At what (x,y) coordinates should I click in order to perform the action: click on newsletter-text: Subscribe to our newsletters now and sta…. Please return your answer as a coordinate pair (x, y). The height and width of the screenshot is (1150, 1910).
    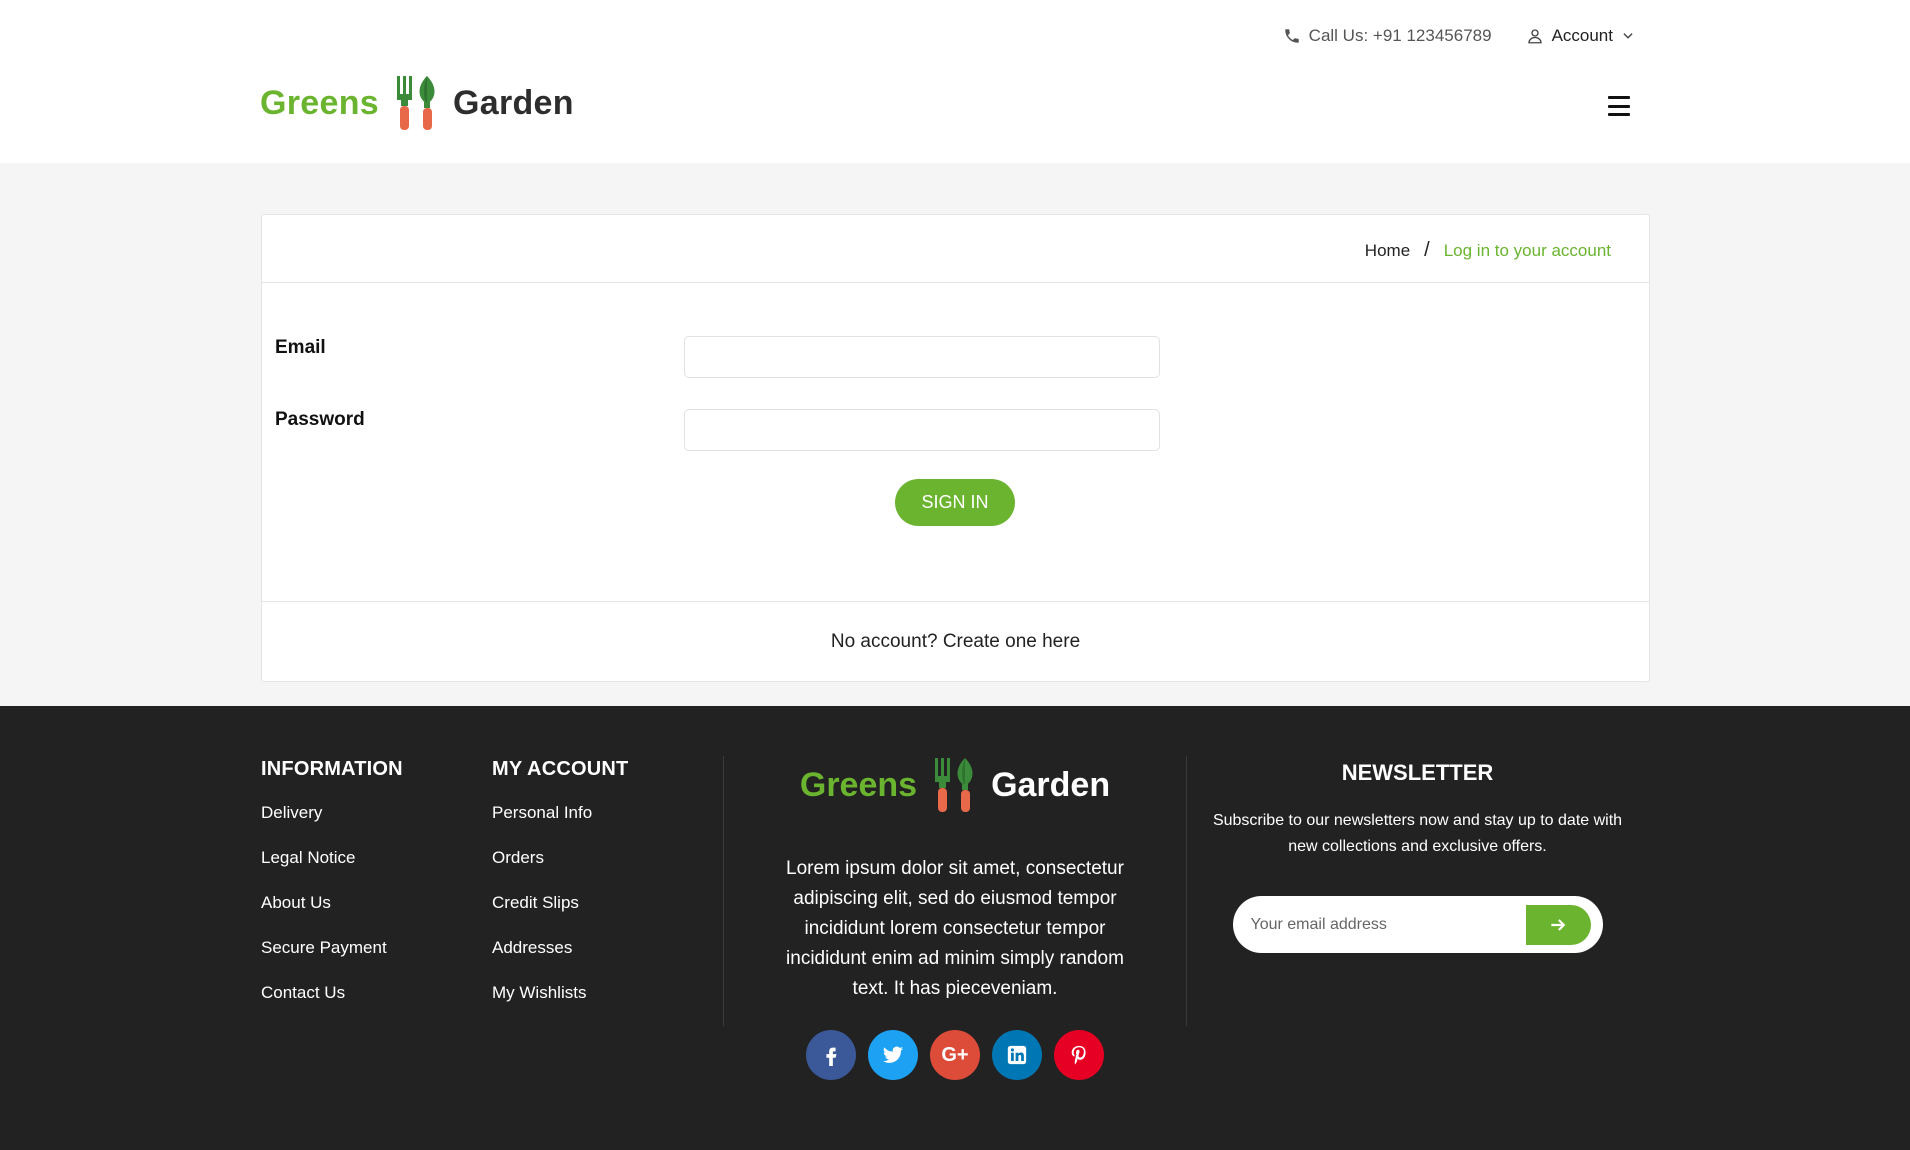
    Looking at the image, I should click on (1417, 833).